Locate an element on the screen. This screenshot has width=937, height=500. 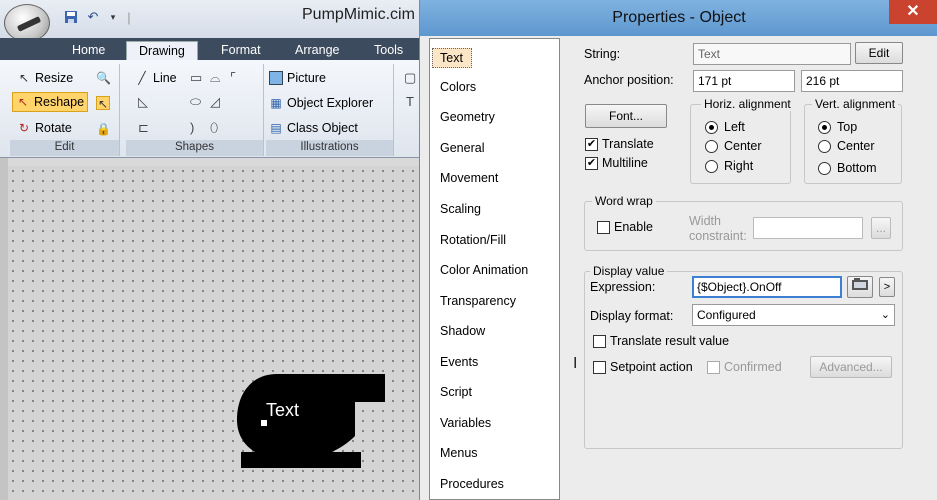
zoom-icon: 🔍 is located at coordinates (103, 78).